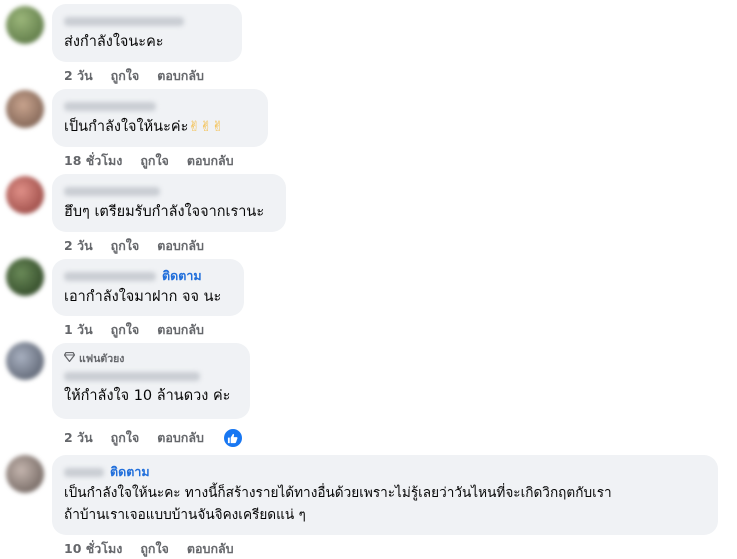 The image size is (737, 559). Describe the element at coordinates (69, 358) in the screenshot. I see `diamond-icon` at that location.